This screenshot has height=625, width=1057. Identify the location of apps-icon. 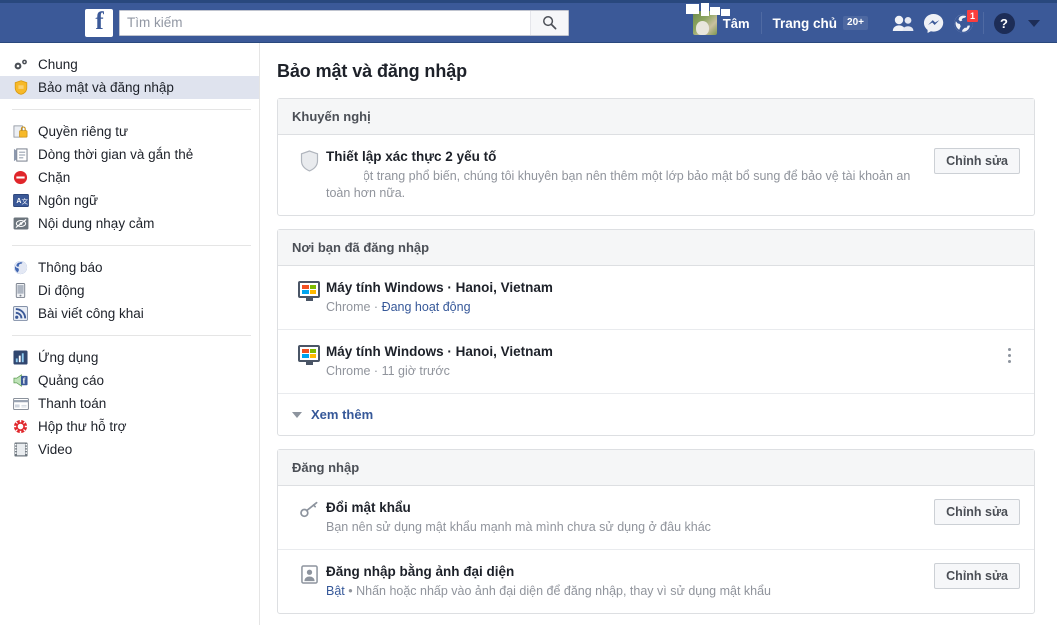
(20, 357).